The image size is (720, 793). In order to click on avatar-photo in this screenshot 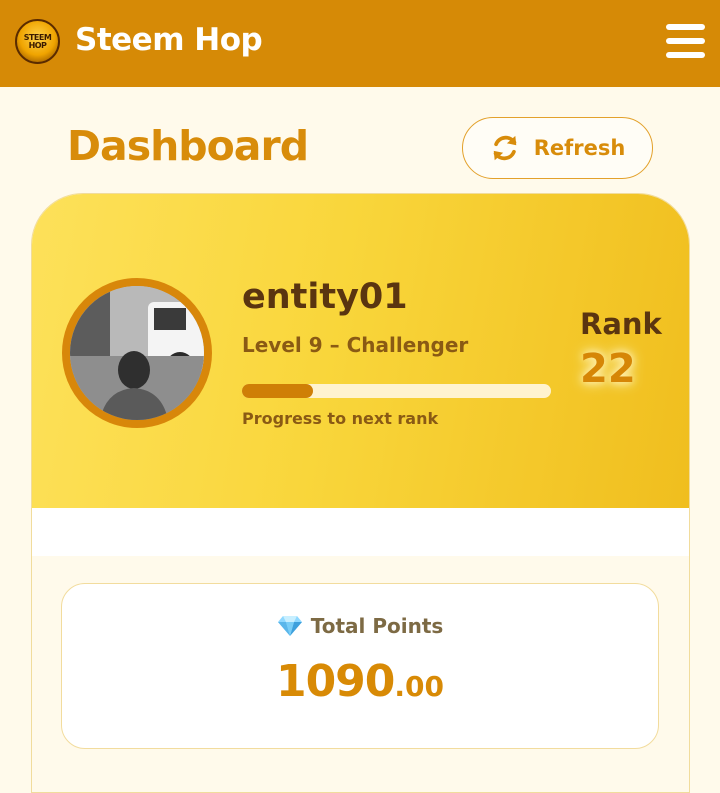, I will do `click(137, 353)`.